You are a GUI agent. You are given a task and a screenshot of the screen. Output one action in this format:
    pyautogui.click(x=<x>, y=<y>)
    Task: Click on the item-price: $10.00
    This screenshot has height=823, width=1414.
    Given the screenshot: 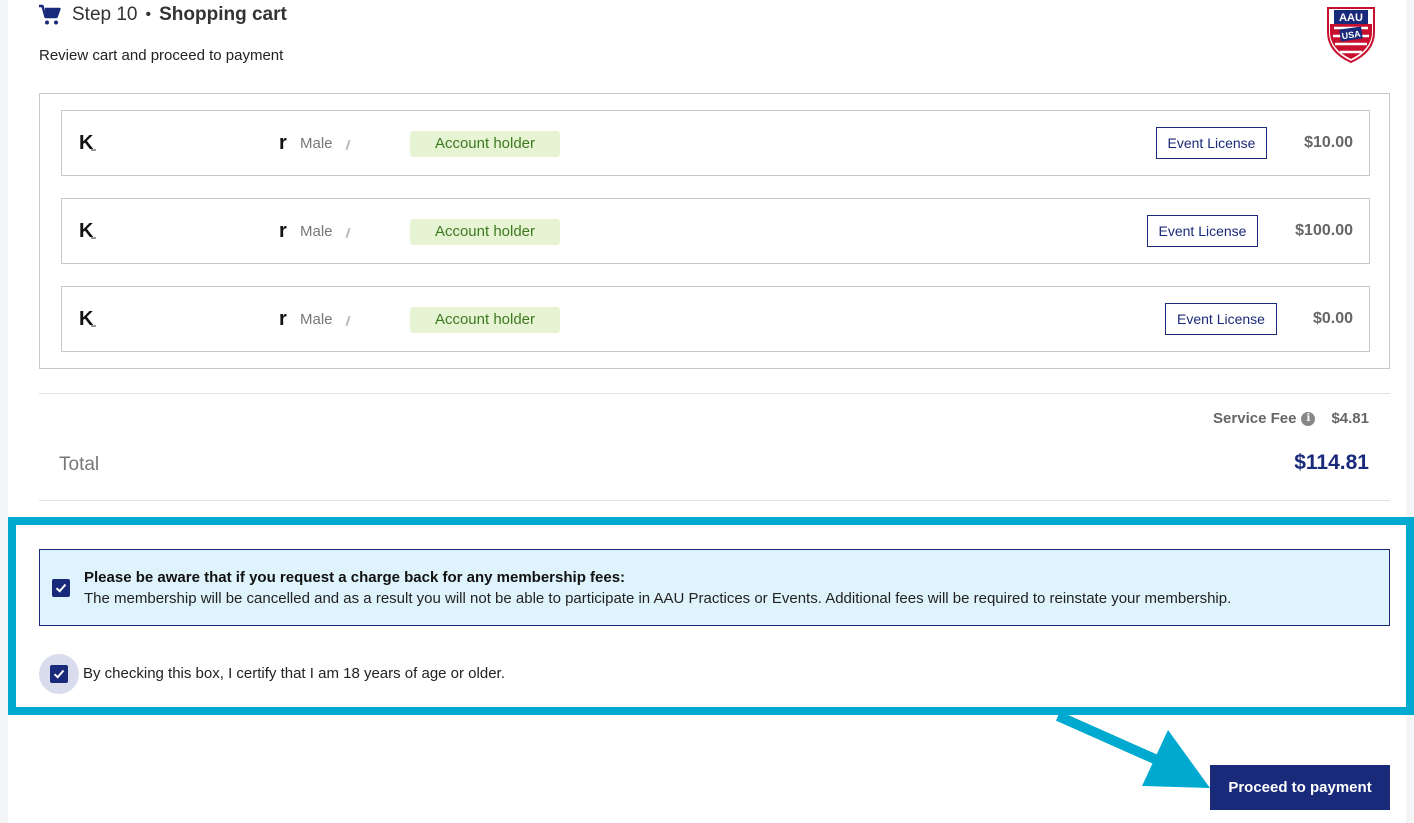 What is the action you would take?
    pyautogui.click(x=1328, y=142)
    